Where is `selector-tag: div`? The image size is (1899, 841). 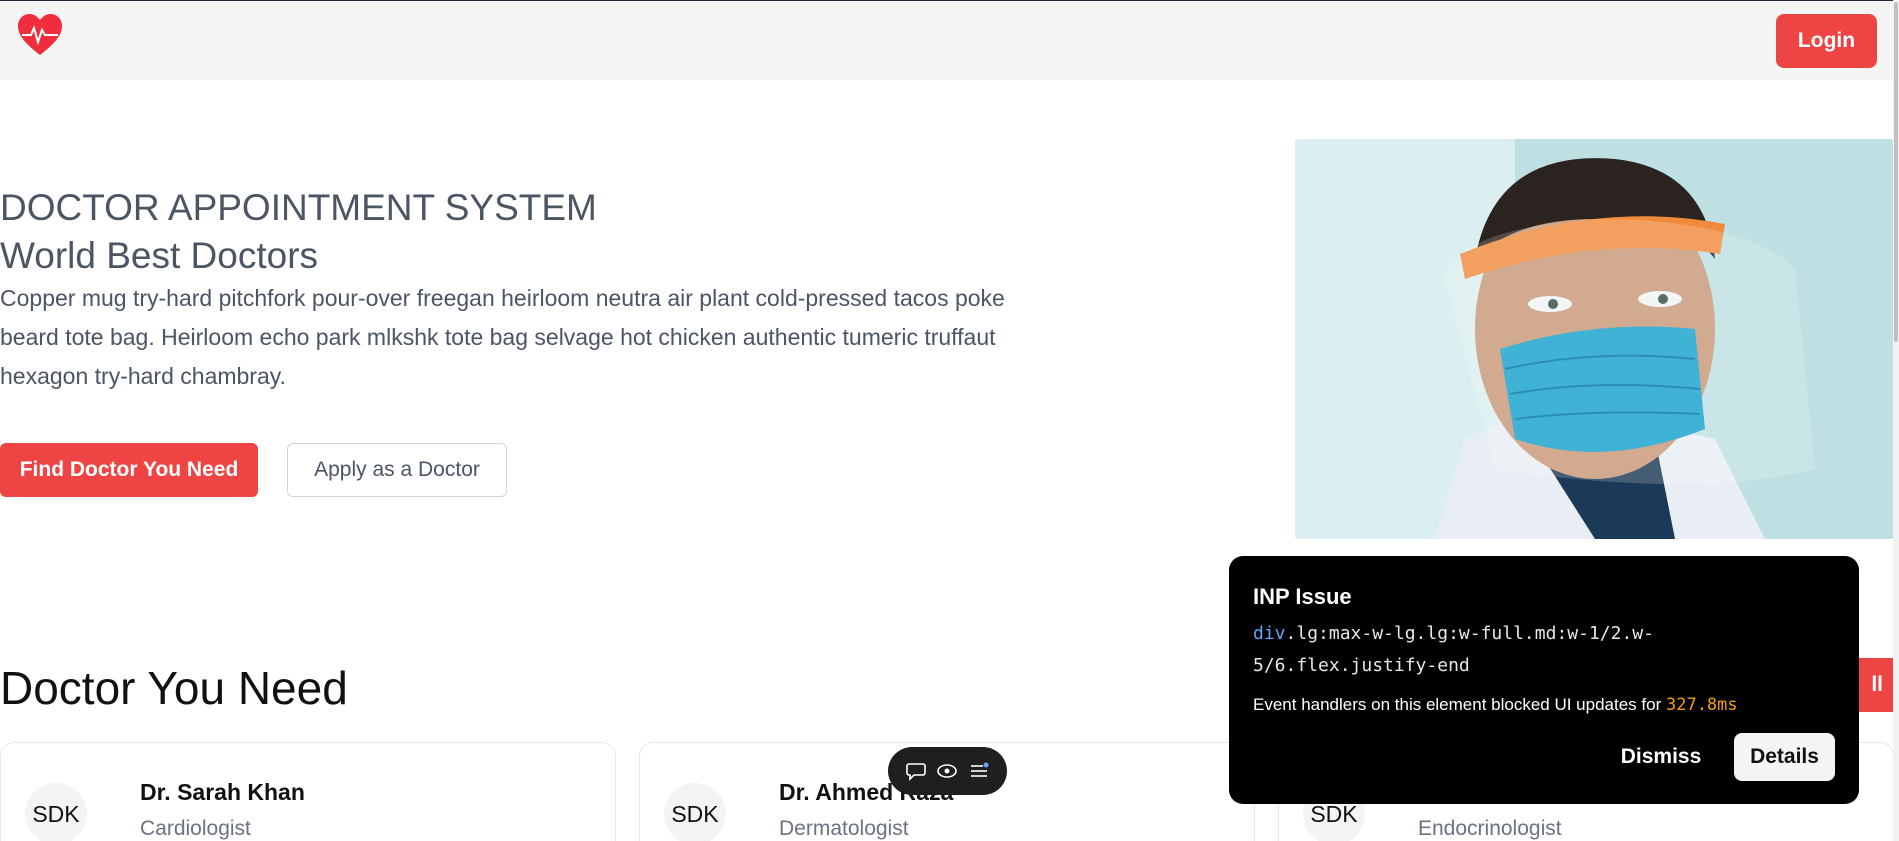 selector-tag: div is located at coordinates (1269, 633).